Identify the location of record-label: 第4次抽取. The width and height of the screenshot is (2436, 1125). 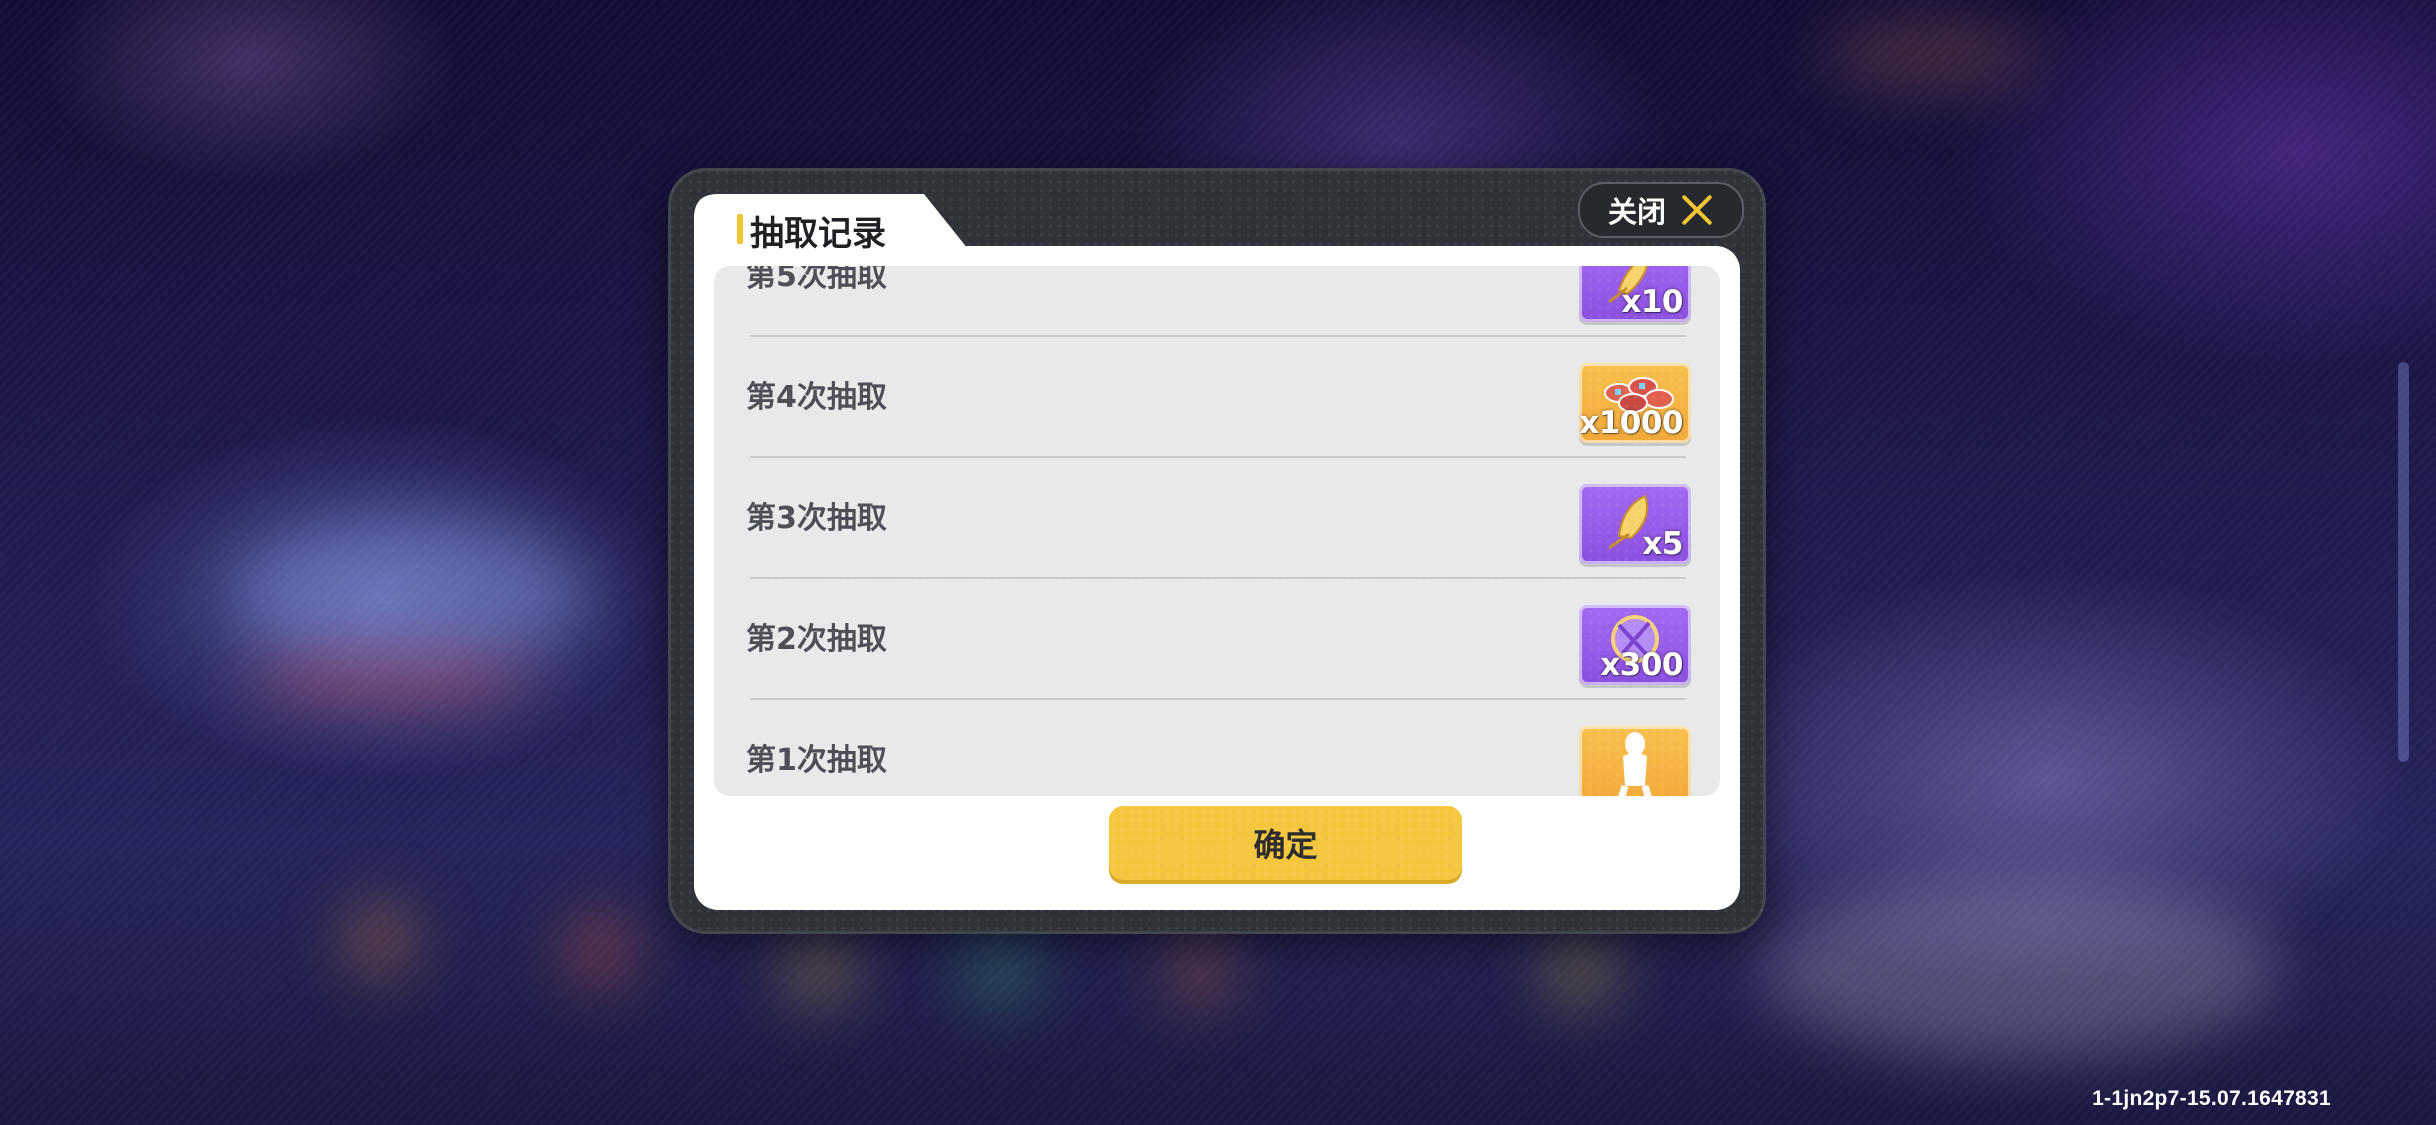
(816, 397).